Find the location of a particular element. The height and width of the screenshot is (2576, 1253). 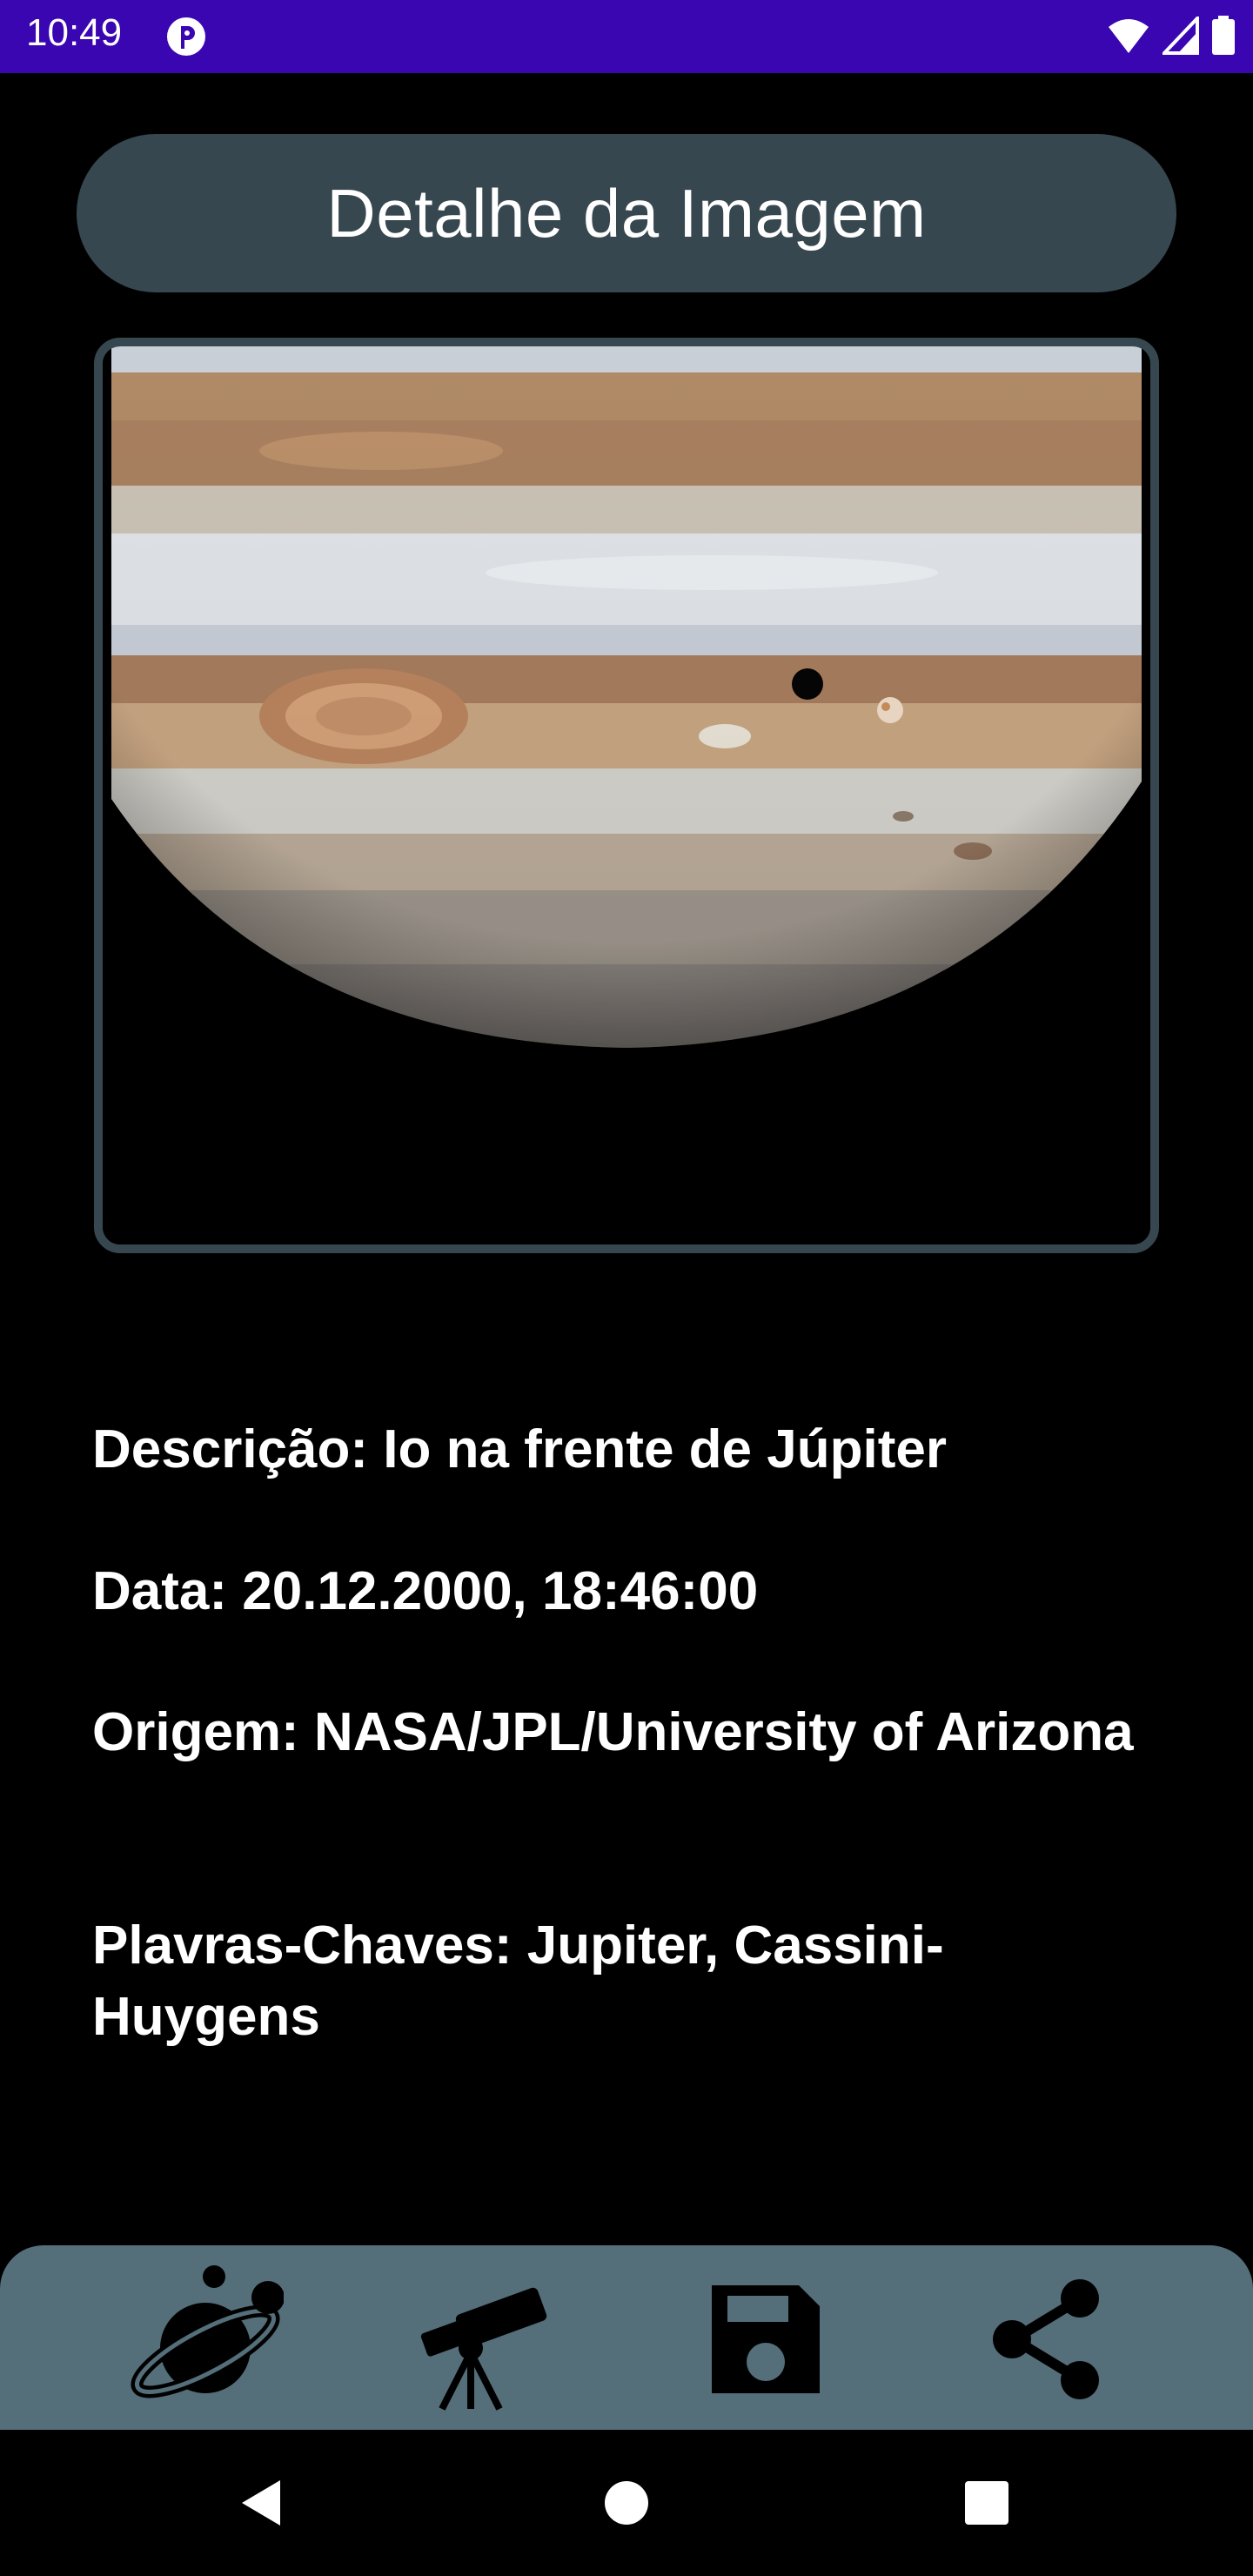

planet-icon is located at coordinates (207, 2331).